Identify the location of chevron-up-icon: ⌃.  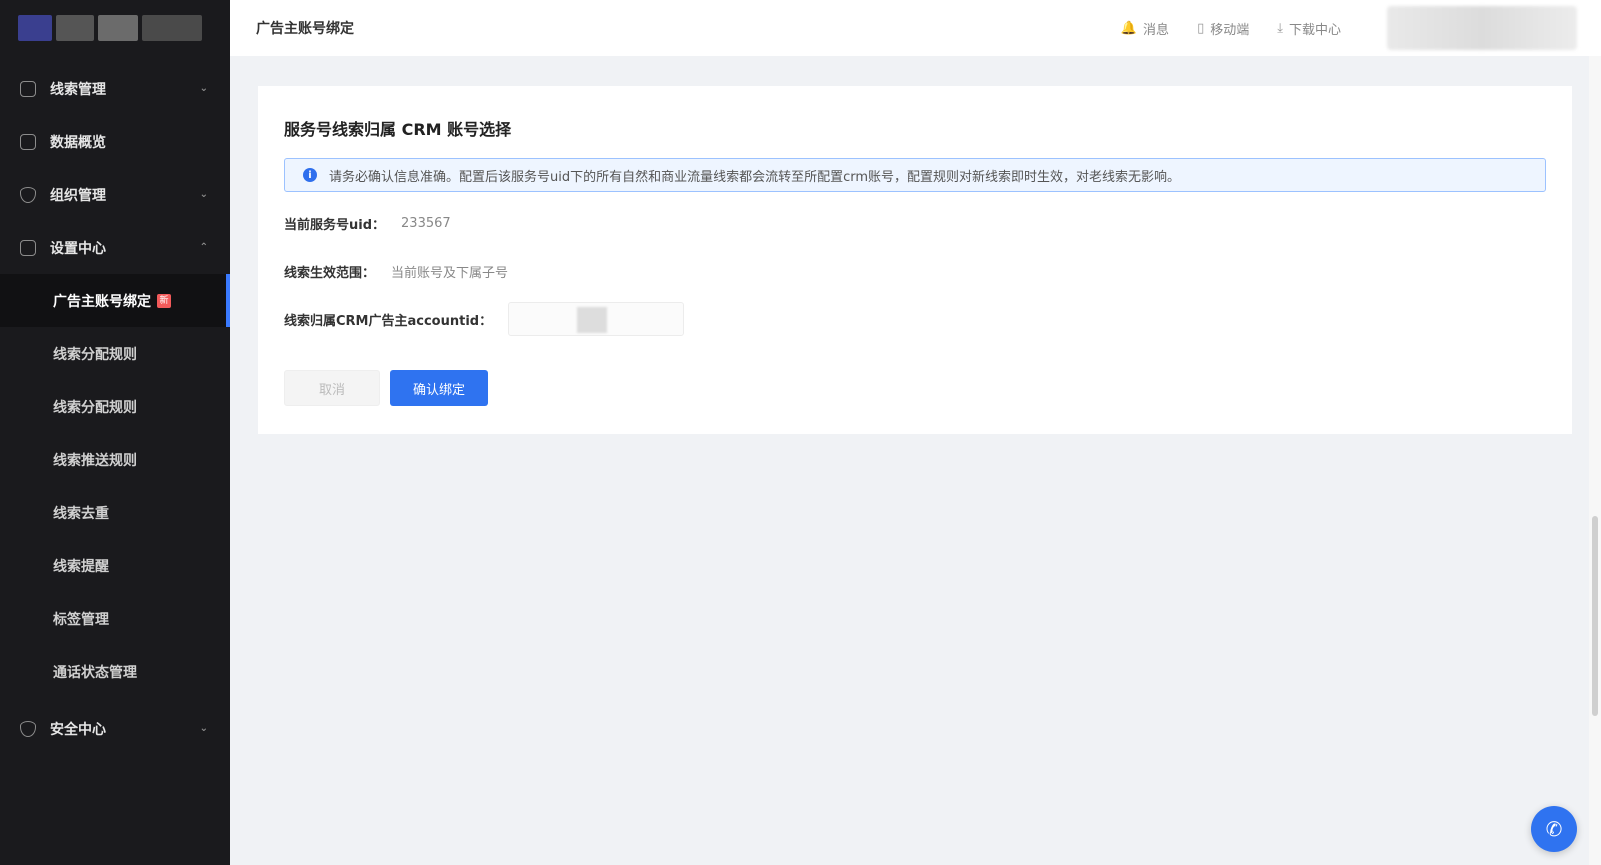
(203, 247).